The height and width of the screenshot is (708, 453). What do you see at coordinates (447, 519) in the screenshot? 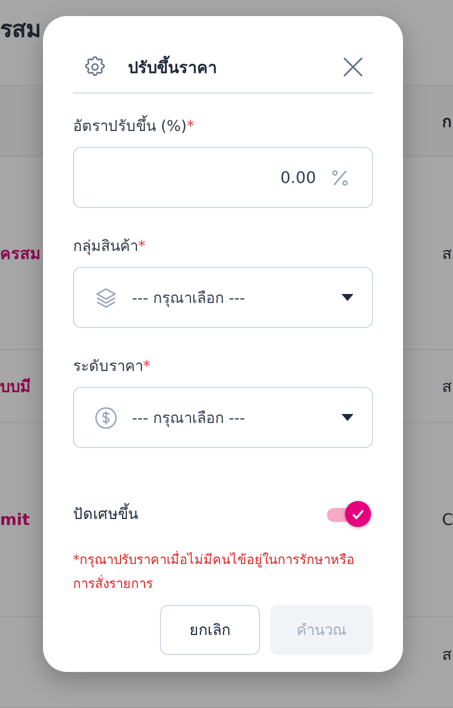
I see `table-cell: C` at bounding box center [447, 519].